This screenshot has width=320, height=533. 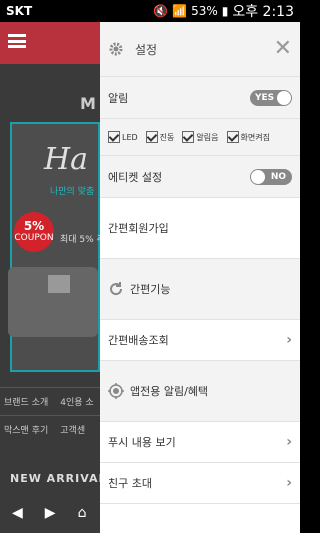 What do you see at coordinates (19, 11) in the screenshot?
I see `carrier-label: SKT` at bounding box center [19, 11].